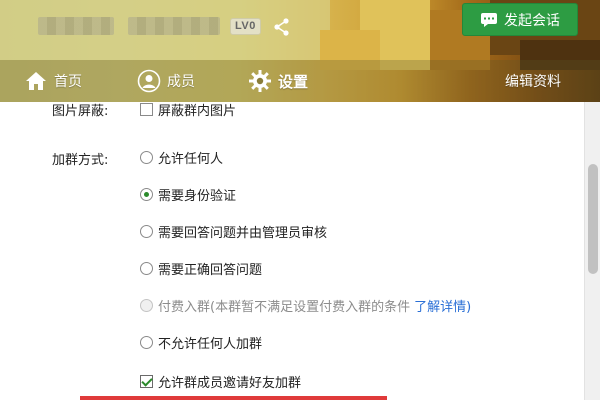 The width and height of the screenshot is (600, 400). I want to click on learn-more-link: 了解详情), so click(442, 305).